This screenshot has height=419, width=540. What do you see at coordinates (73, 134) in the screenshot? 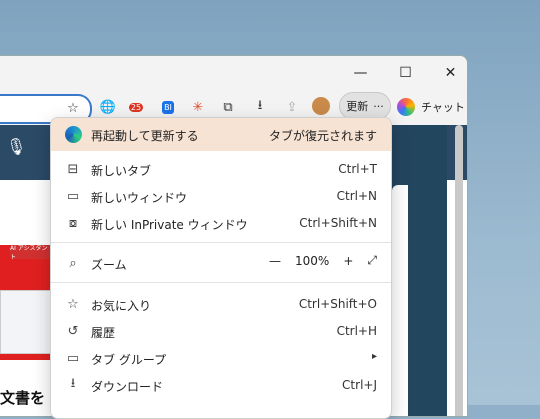
I see `edge-logo-icon` at bounding box center [73, 134].